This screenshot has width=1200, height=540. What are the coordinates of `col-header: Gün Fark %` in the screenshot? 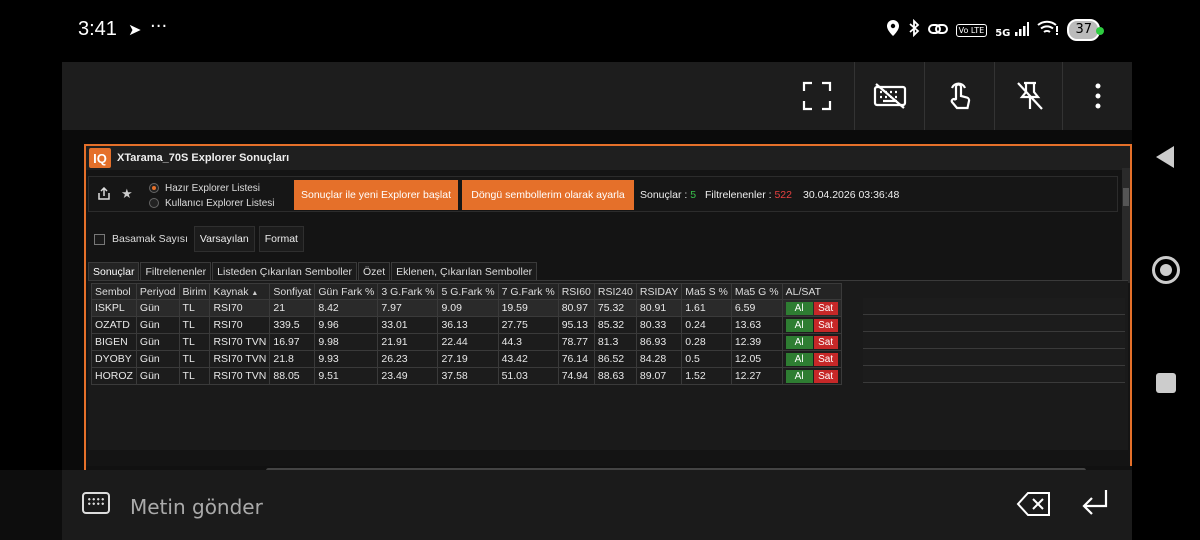 It's located at (346, 291).